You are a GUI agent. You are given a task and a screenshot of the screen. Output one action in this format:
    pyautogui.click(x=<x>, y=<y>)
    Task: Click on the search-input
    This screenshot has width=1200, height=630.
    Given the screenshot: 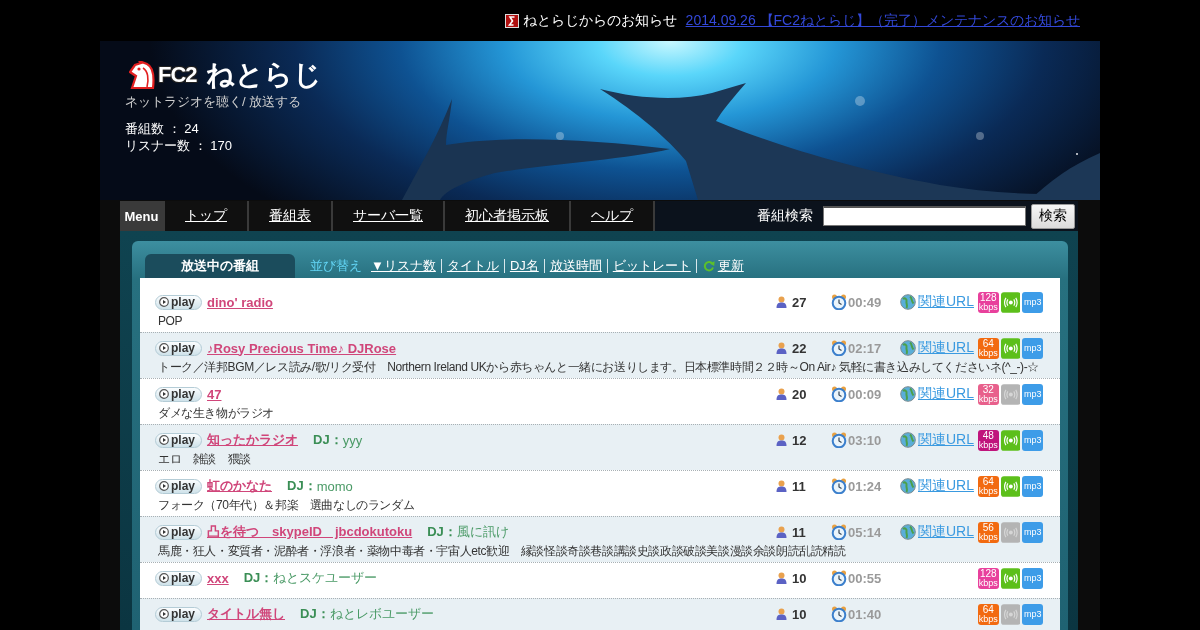 What is the action you would take?
    pyautogui.click(x=924, y=216)
    